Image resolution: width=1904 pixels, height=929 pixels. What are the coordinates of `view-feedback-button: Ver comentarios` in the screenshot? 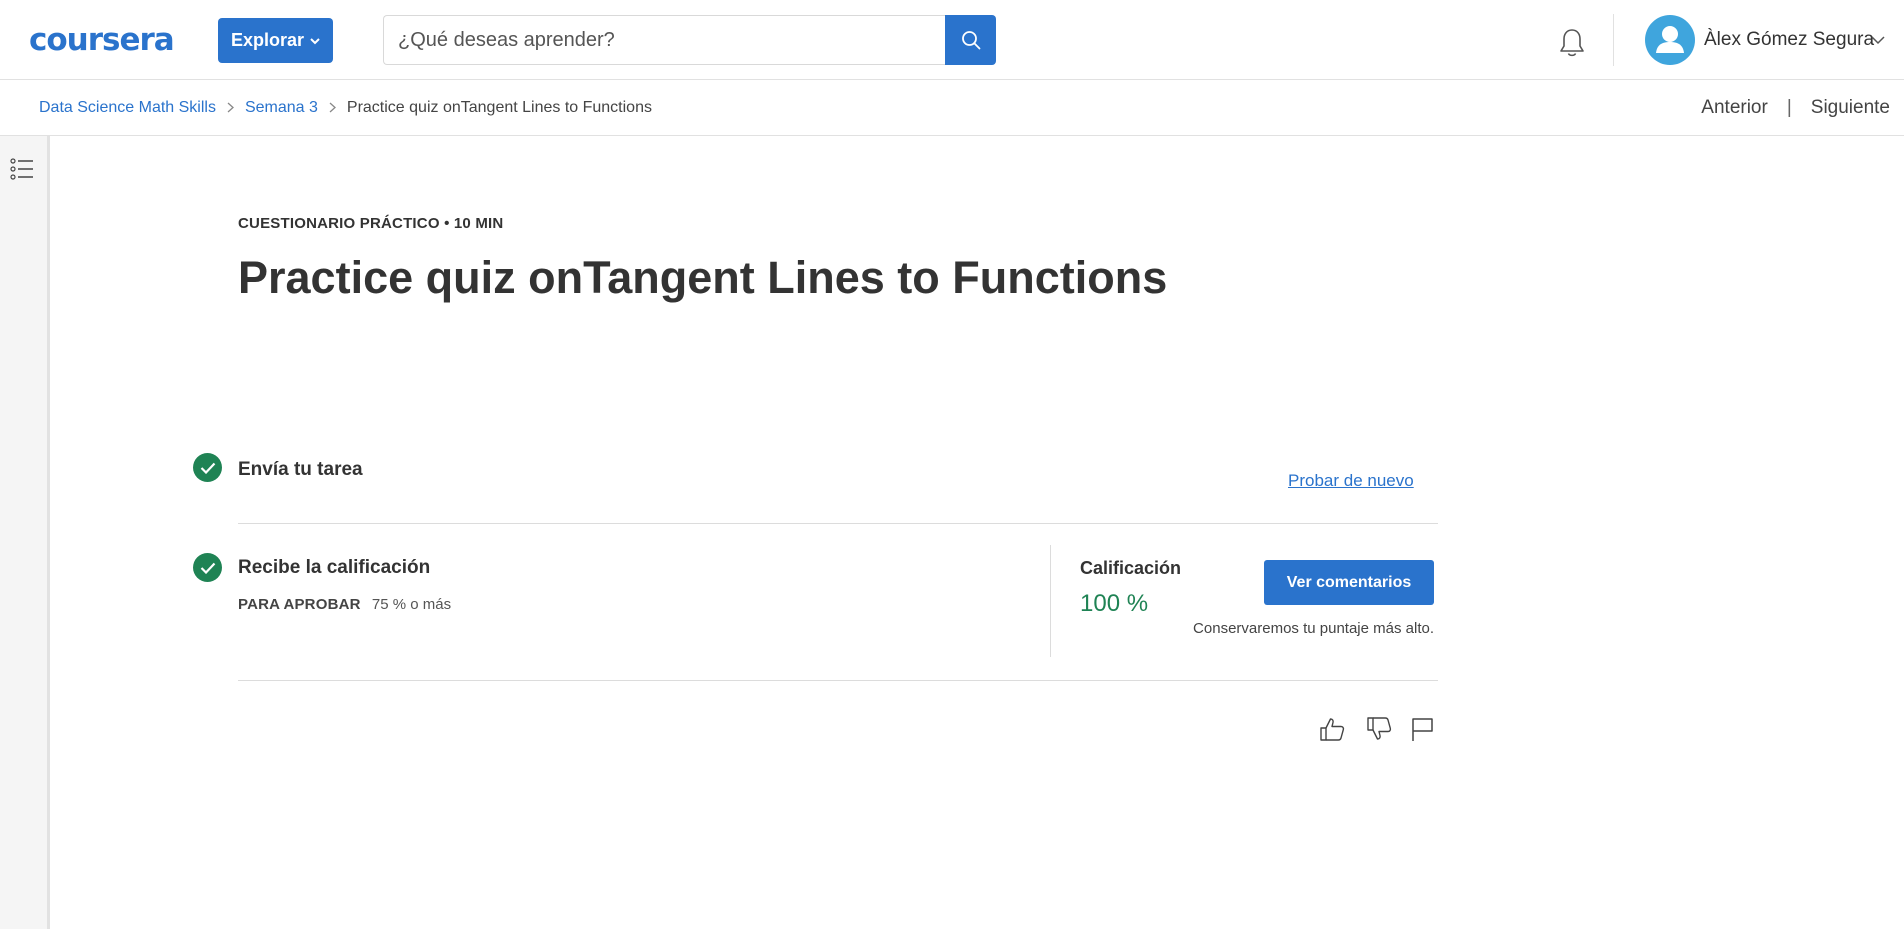 It's located at (1349, 582).